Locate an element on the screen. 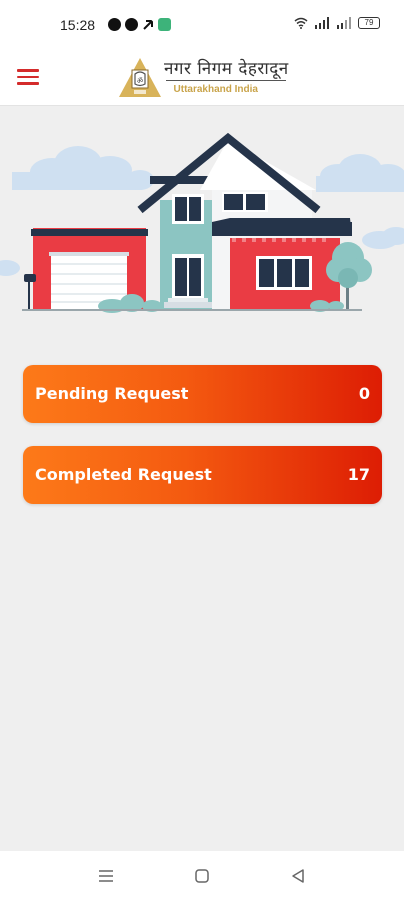 This screenshot has height=900, width=404. system-nav-bar is located at coordinates (202, 875).